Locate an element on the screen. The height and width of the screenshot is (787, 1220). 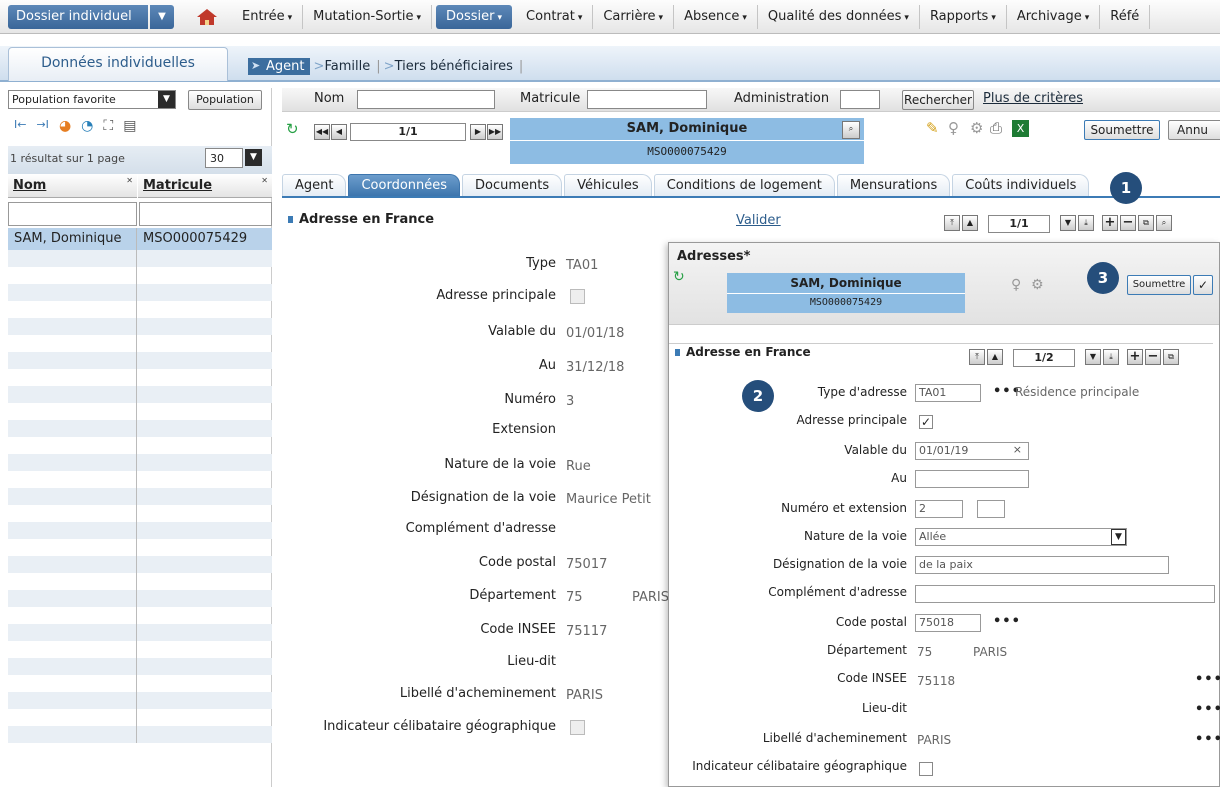
tab-5: Mensurations is located at coordinates (893, 185).